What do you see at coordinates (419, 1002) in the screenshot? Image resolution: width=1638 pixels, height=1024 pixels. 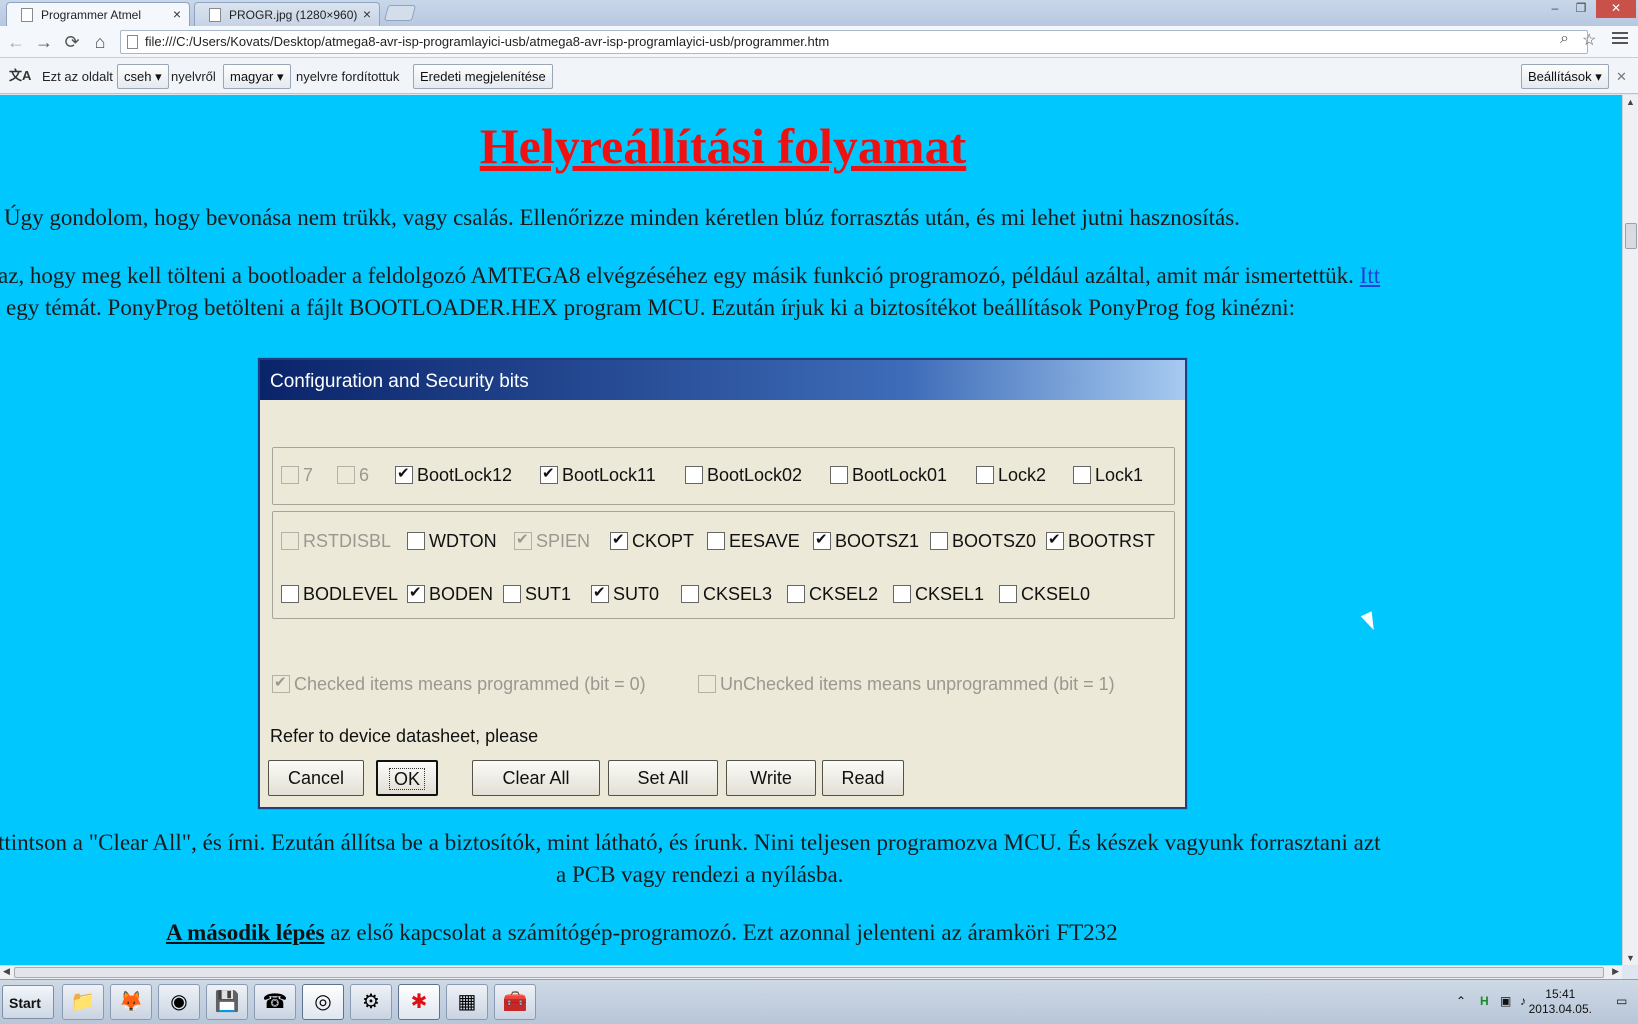 I see `ponyprog-taskbar-icon: ✱` at bounding box center [419, 1002].